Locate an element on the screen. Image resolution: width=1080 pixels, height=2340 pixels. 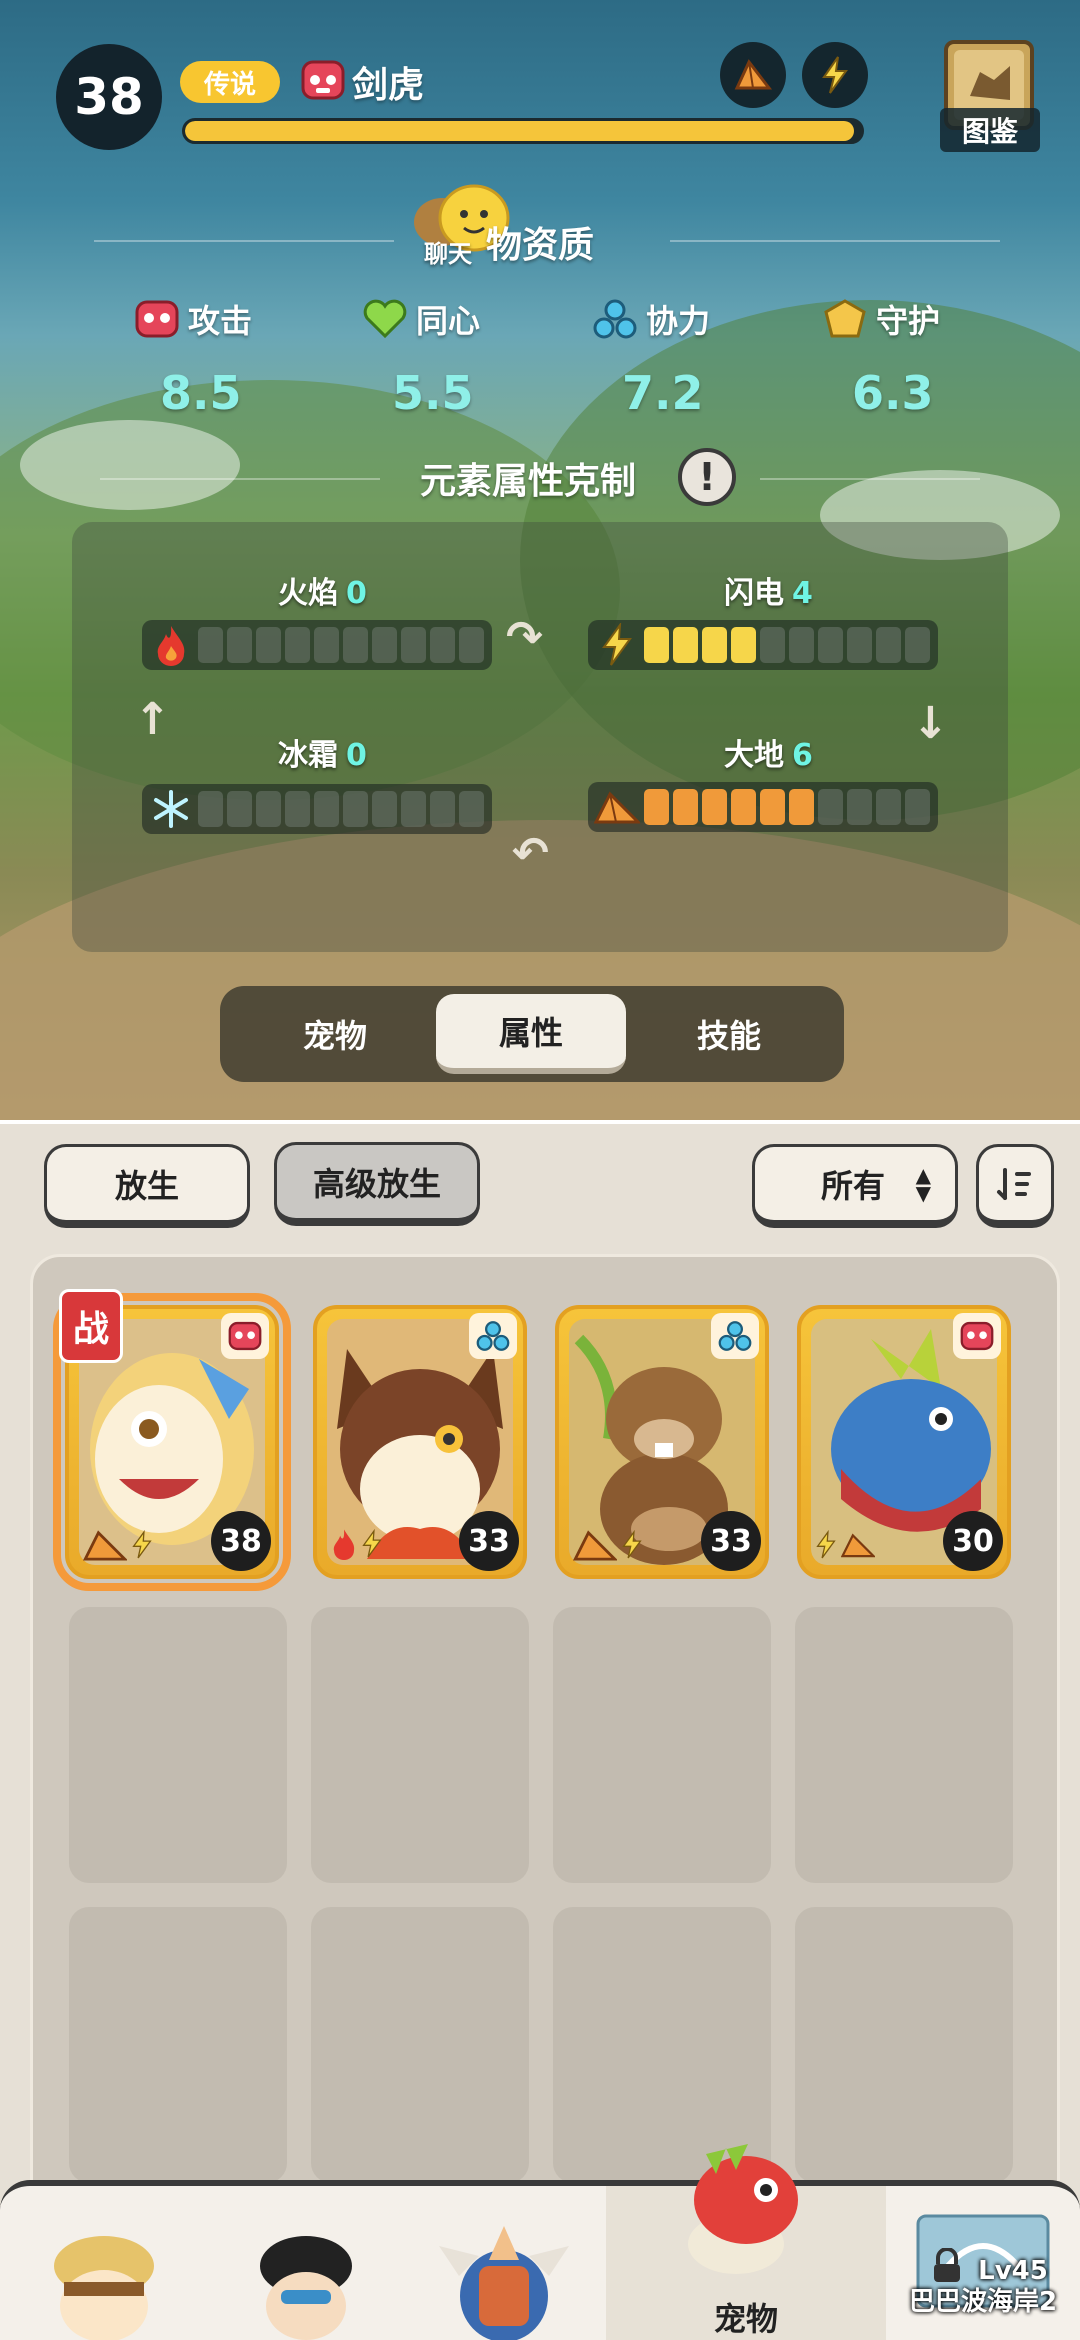
chat-label: 聊天 is located at coordinates (448, 251).